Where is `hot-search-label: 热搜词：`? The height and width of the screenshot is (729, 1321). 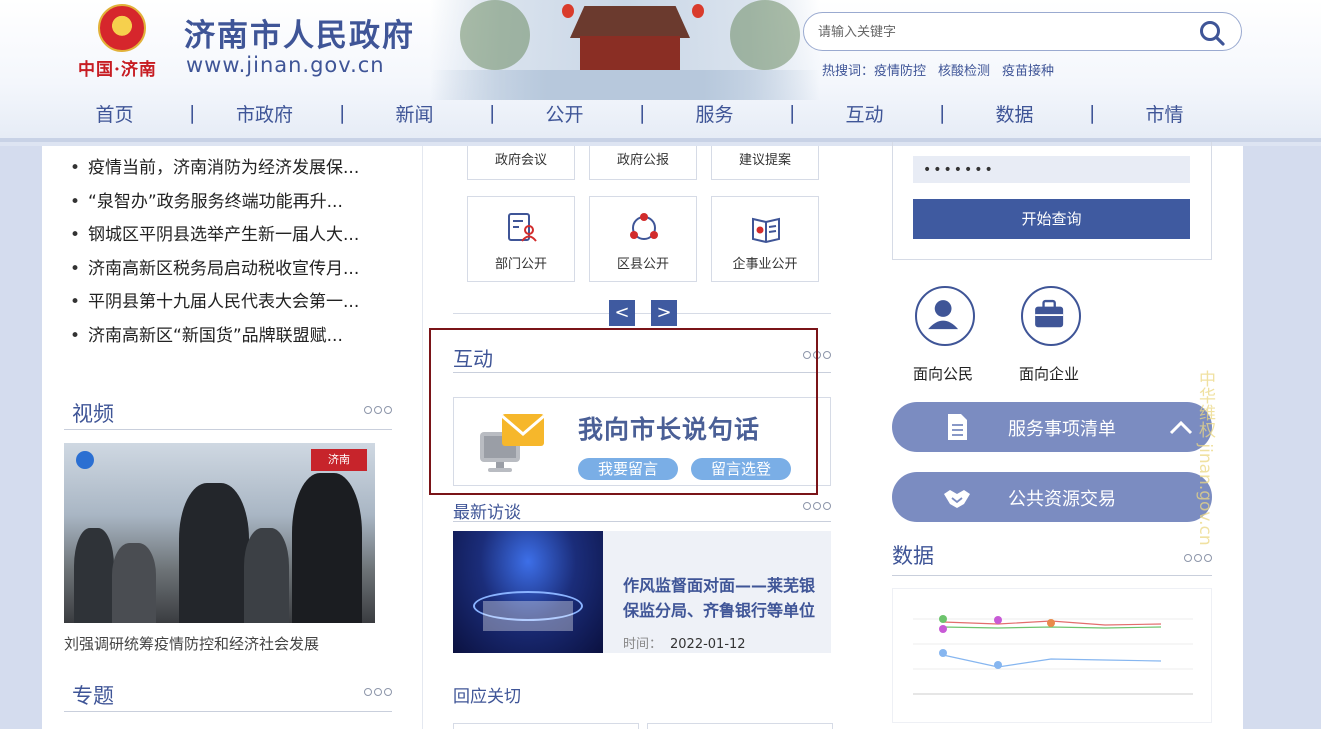 hot-search-label: 热搜词： is located at coordinates (848, 71).